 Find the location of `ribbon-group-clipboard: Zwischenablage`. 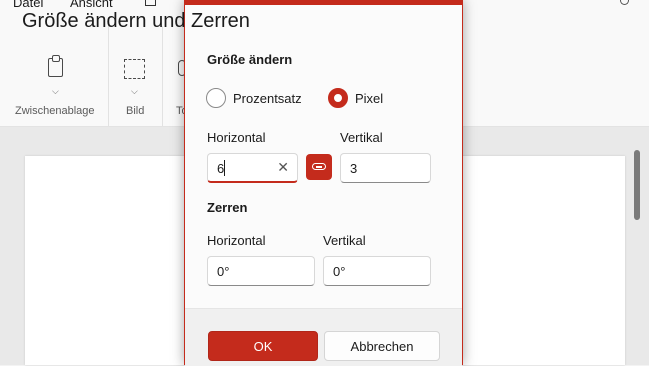

ribbon-group-clipboard: Zwischenablage is located at coordinates (55, 111).